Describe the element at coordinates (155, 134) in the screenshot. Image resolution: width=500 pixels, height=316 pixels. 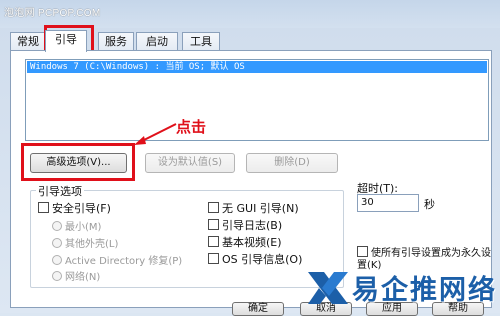
I see `arrow-icon` at that location.